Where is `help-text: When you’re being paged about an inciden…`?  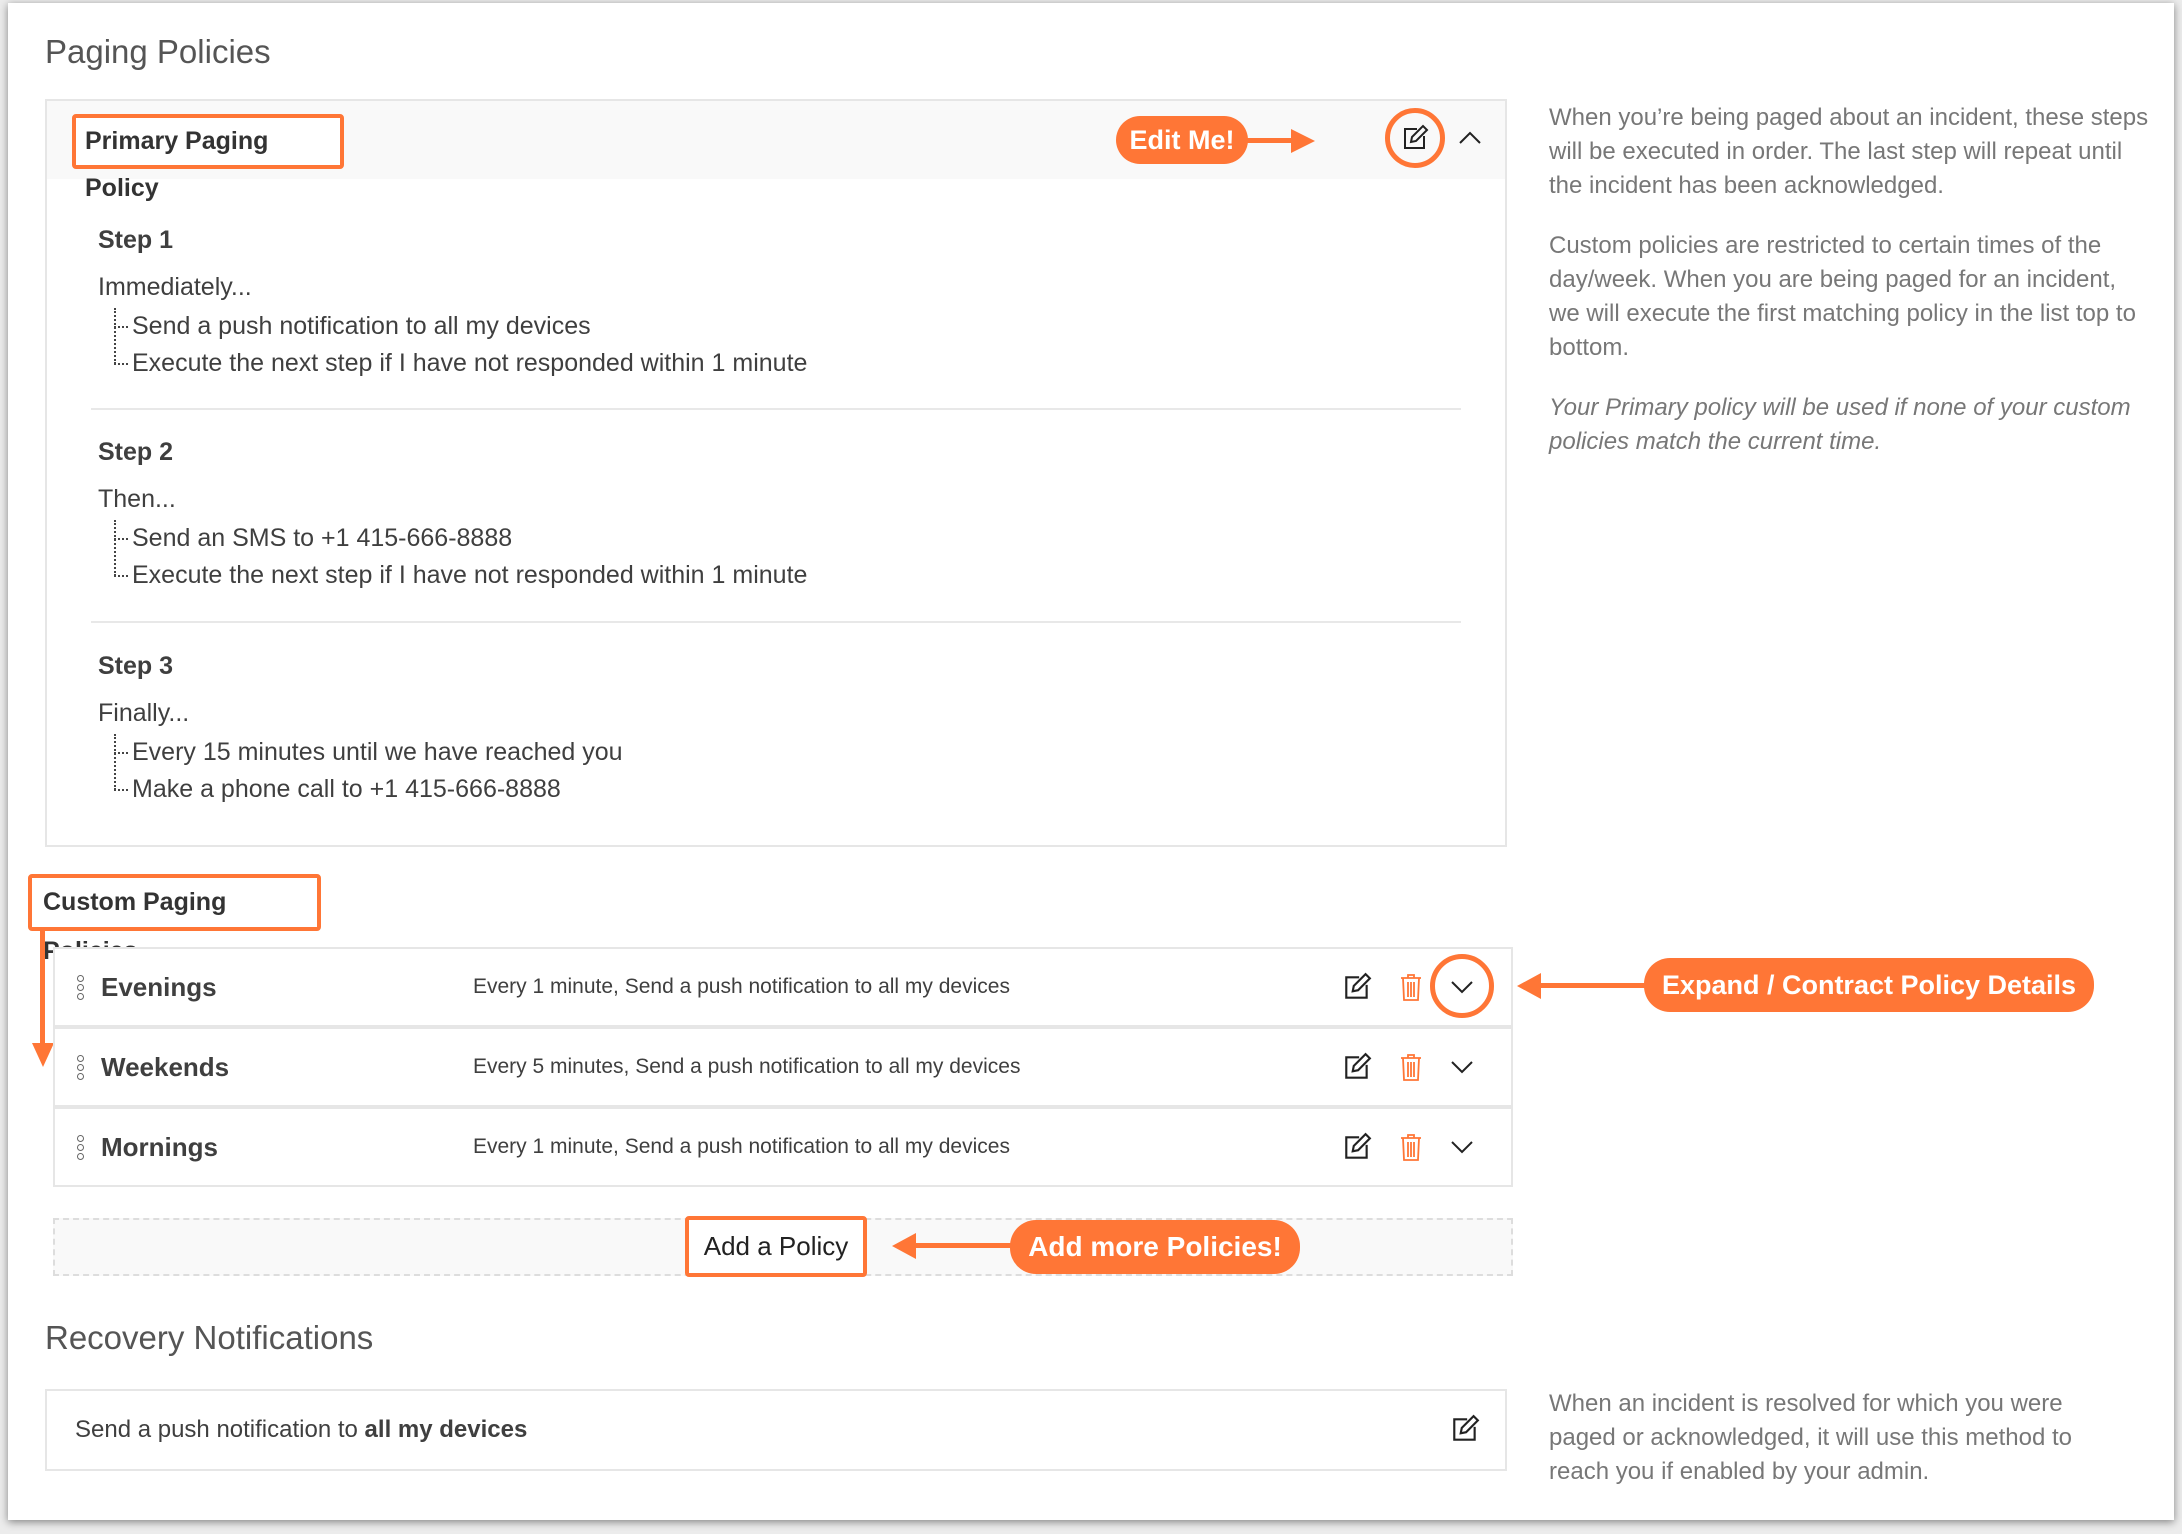 help-text: When you’re being paged about an inciden… is located at coordinates (1849, 280).